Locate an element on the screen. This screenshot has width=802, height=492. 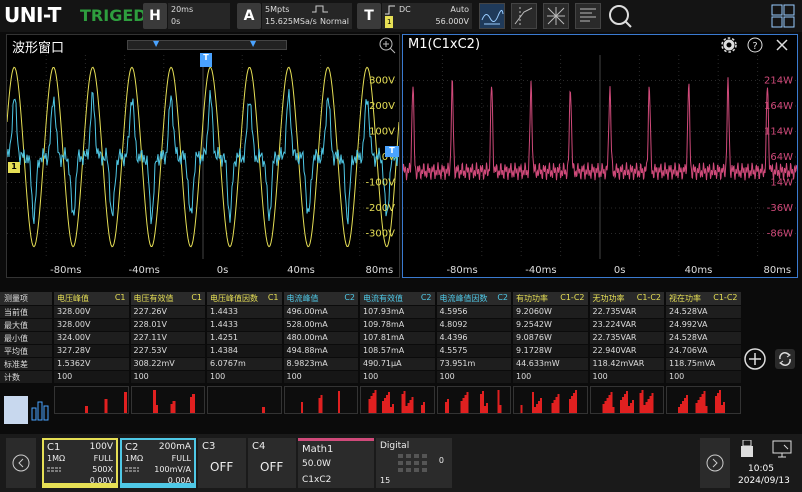
column-header: 电压峰值 C1 is located at coordinates (91, 298).